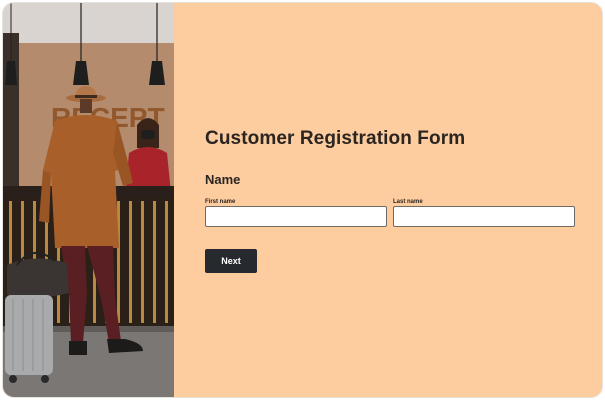 Image resolution: width=605 pixels, height=400 pixels. Describe the element at coordinates (408, 202) in the screenshot. I see `last-name-label: Last name` at that location.